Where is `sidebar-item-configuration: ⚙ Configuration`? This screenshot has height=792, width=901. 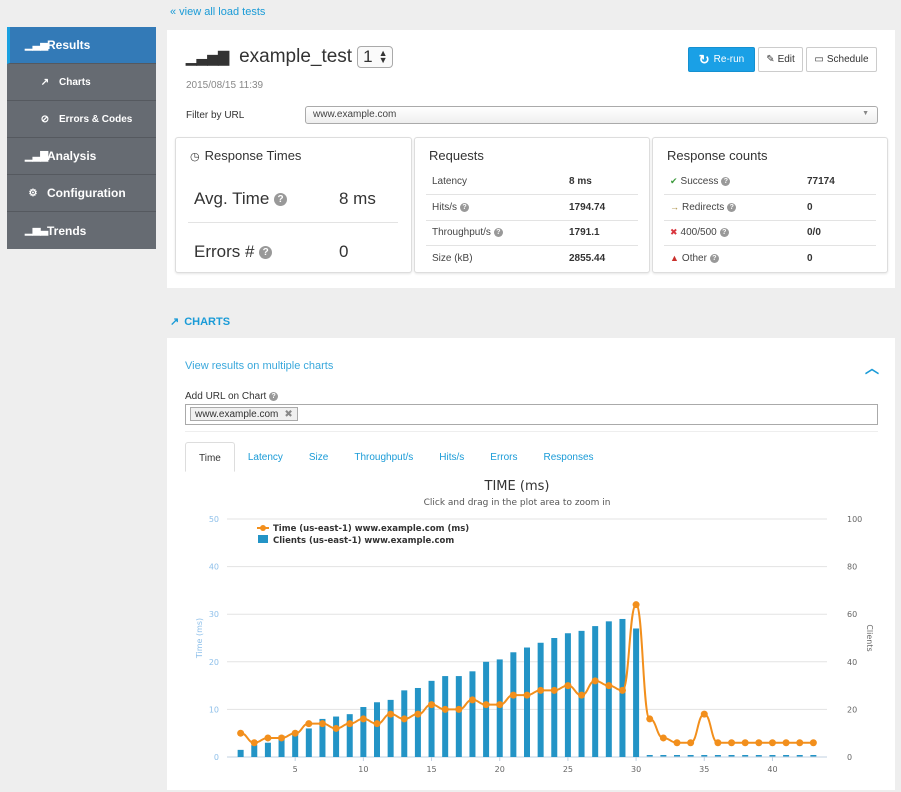
sidebar-item-configuration: ⚙ Configuration is located at coordinates (81, 193).